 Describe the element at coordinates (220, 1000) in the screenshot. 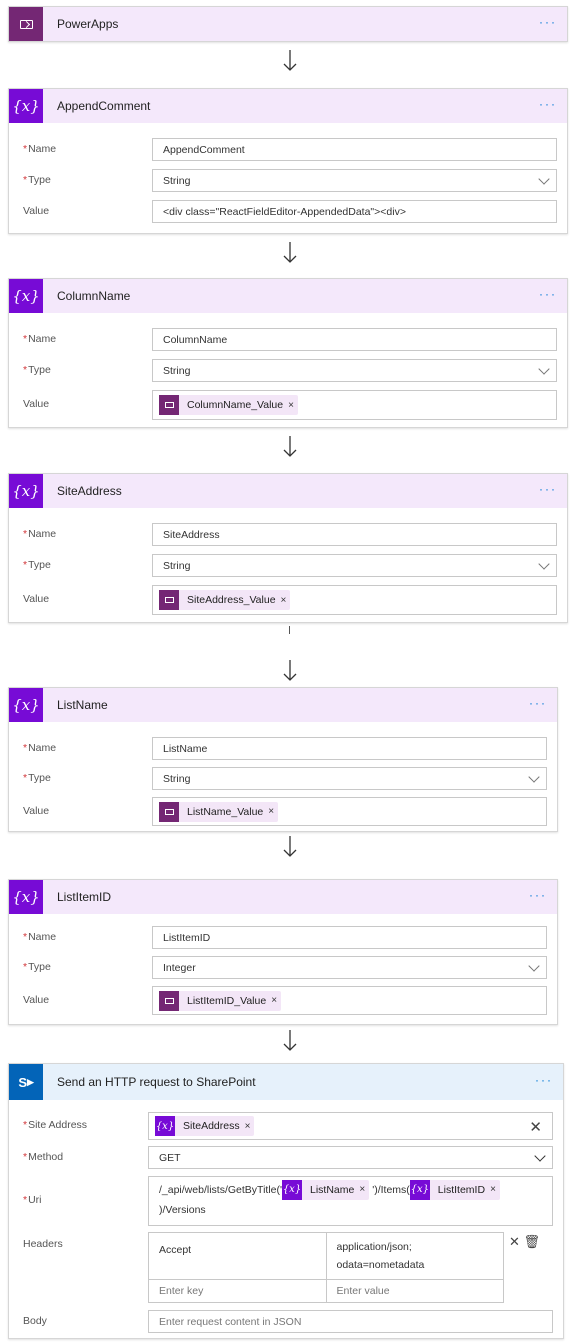

I see `dynamic-content-token: ListItemID_Value ×` at that location.